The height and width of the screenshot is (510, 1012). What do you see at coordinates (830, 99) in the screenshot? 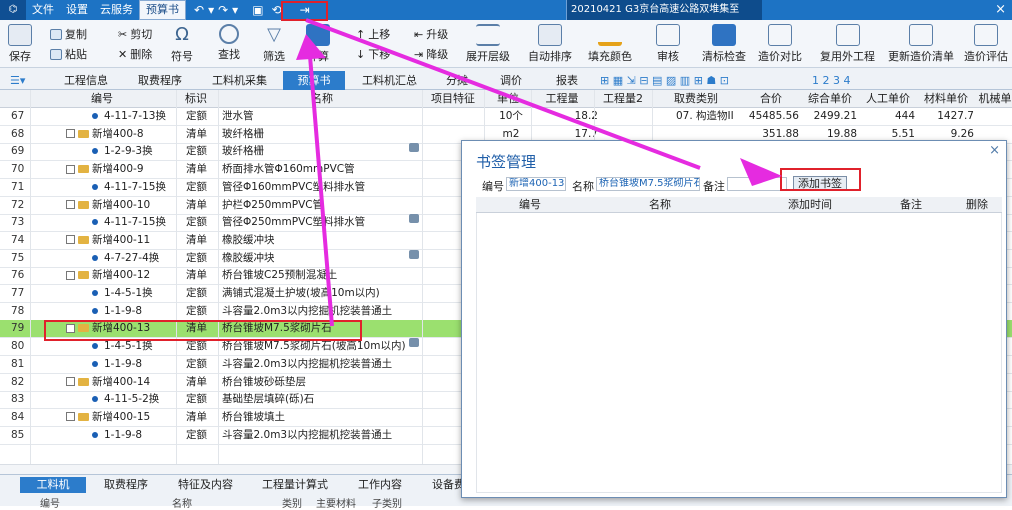
I see `col-comp-price: 综合单价` at bounding box center [830, 99].